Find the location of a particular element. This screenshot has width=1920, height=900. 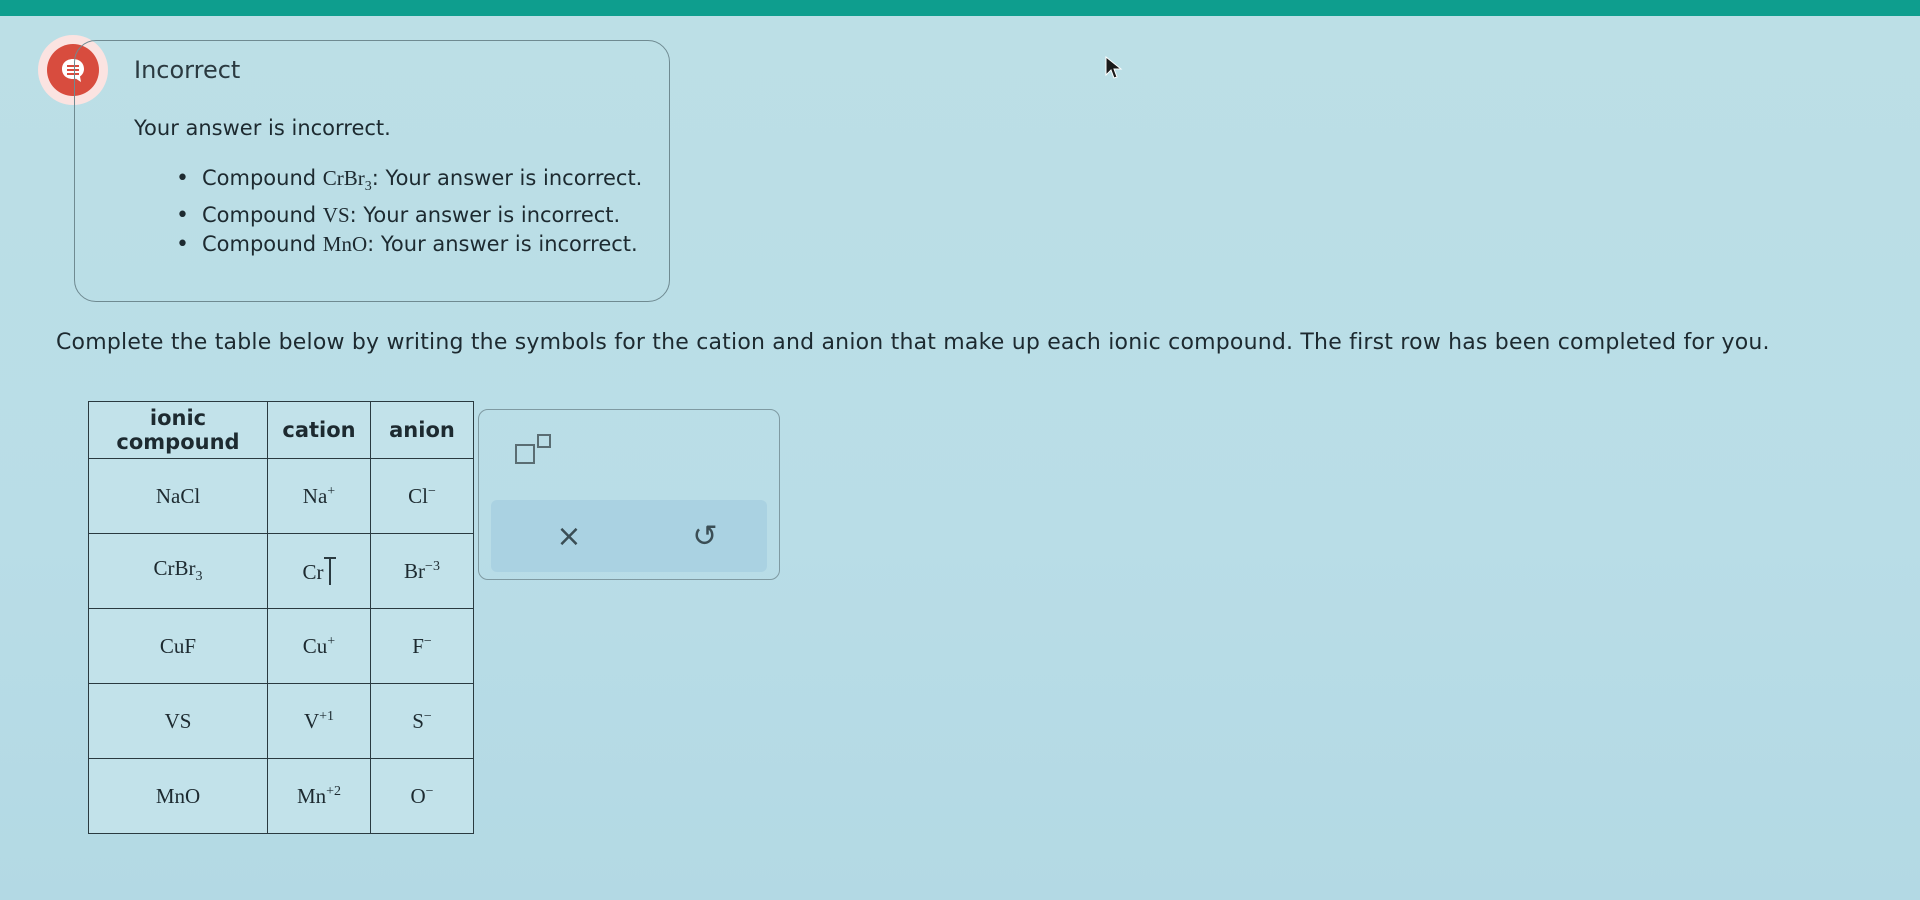

anion-input: Br−3 is located at coordinates (422, 571).